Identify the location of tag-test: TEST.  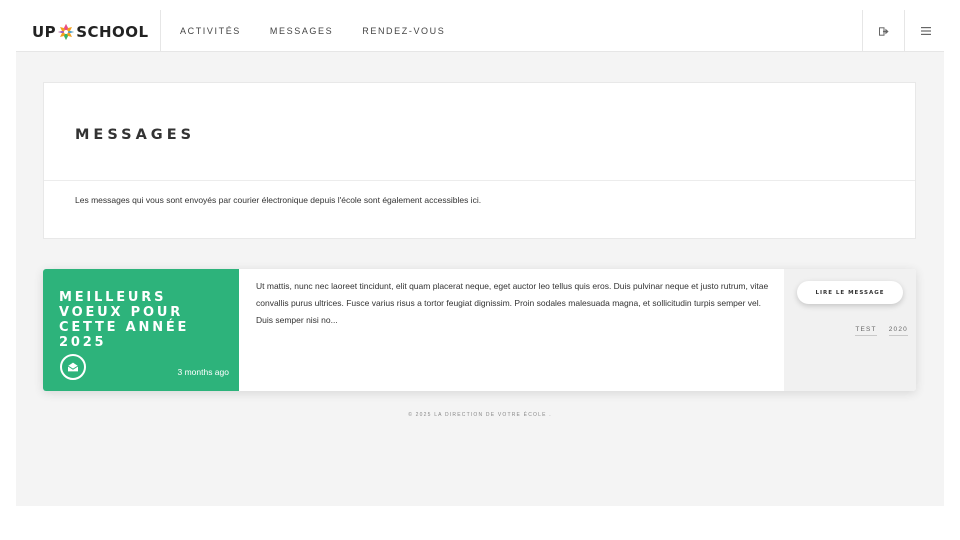
(866, 331).